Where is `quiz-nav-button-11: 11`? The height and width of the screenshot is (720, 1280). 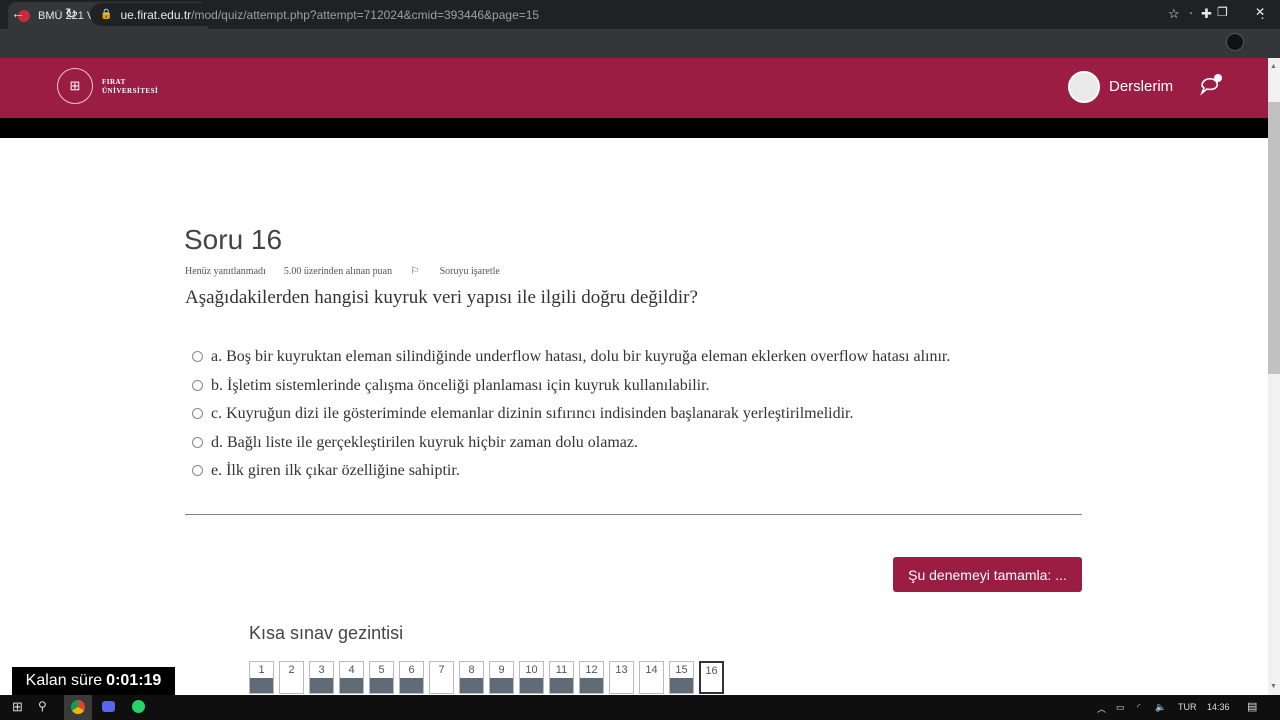
quiz-nav-button-11: 11 is located at coordinates (561, 677).